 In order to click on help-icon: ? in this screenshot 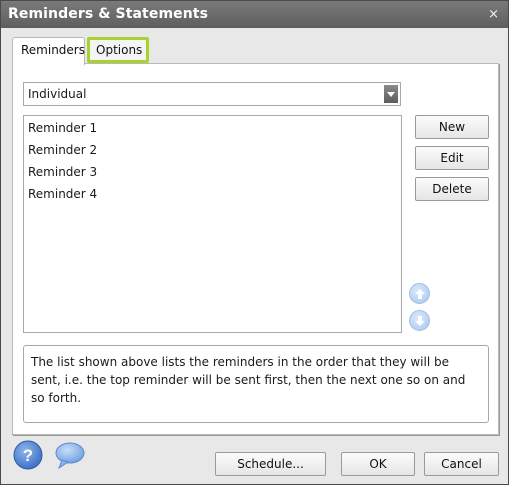, I will do `click(28, 455)`.